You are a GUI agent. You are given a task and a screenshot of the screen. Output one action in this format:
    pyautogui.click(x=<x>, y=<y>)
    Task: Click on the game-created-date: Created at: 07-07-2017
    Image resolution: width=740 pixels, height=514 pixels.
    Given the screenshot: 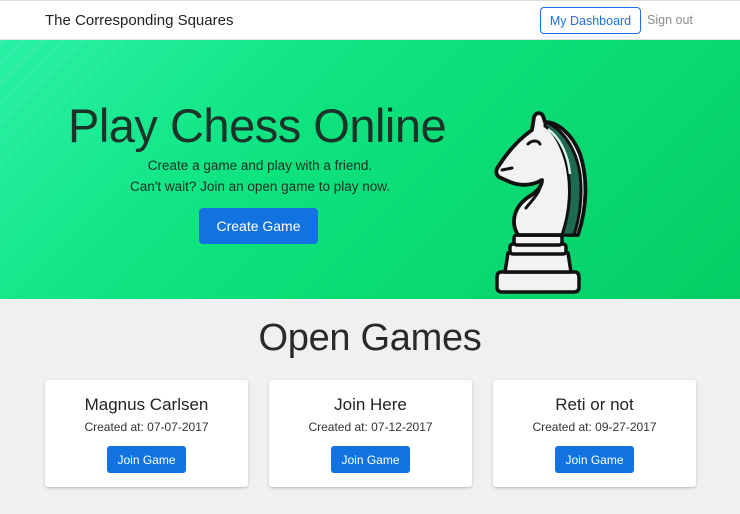 What is the action you would take?
    pyautogui.click(x=146, y=427)
    